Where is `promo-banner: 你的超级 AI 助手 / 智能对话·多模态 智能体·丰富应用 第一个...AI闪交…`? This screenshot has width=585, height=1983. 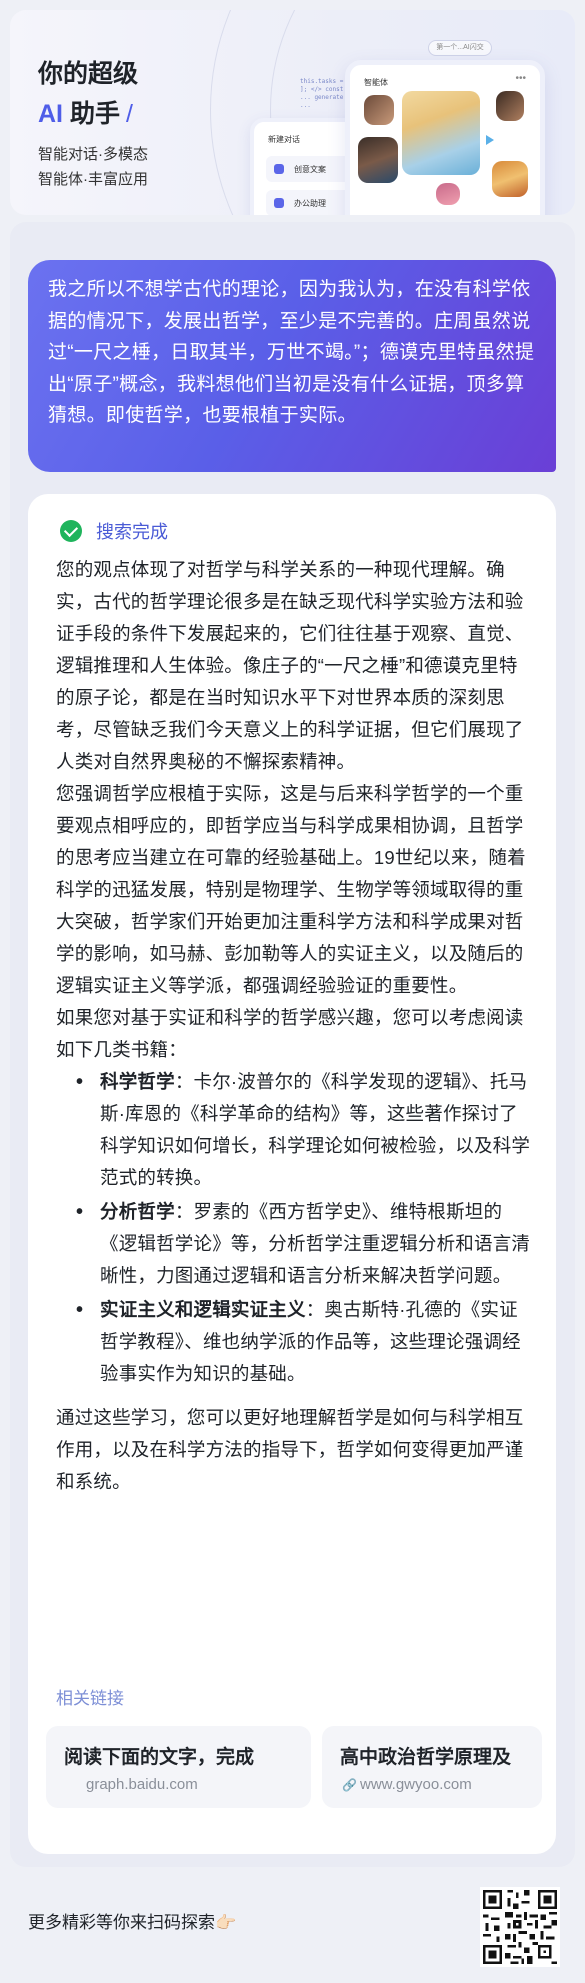
promo-banner: 你的超级 AI 助手 / 智能对话·多模态 智能体·丰富应用 第一个...AI闪交… is located at coordinates (292, 112).